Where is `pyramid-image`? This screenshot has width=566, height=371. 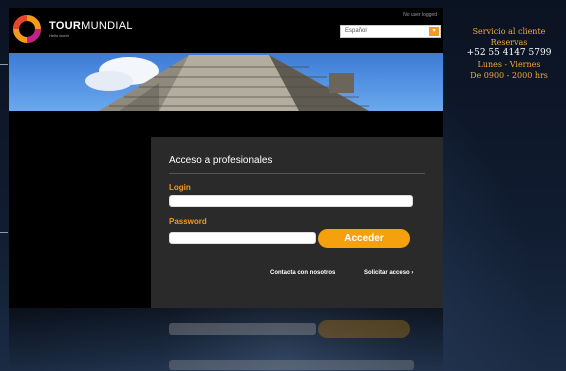
pyramid-image is located at coordinates (226, 82).